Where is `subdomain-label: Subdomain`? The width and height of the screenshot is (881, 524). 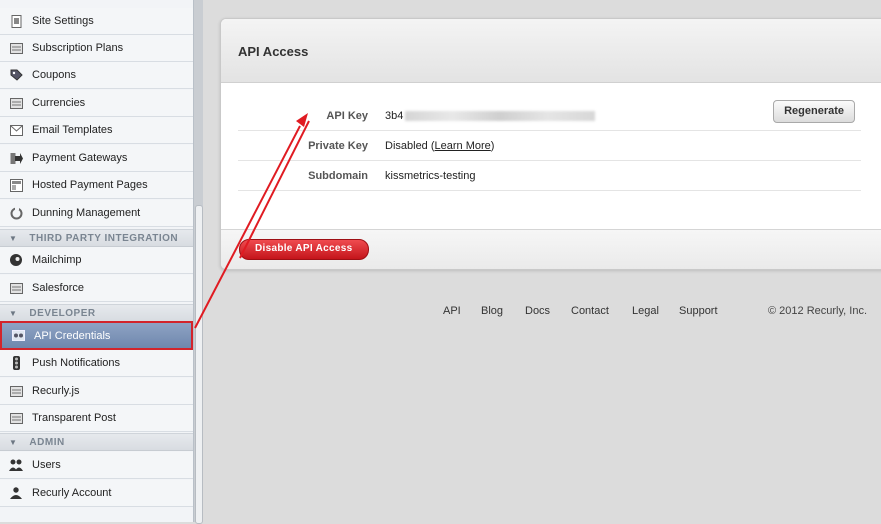
subdomain-label: Subdomain is located at coordinates (338, 176).